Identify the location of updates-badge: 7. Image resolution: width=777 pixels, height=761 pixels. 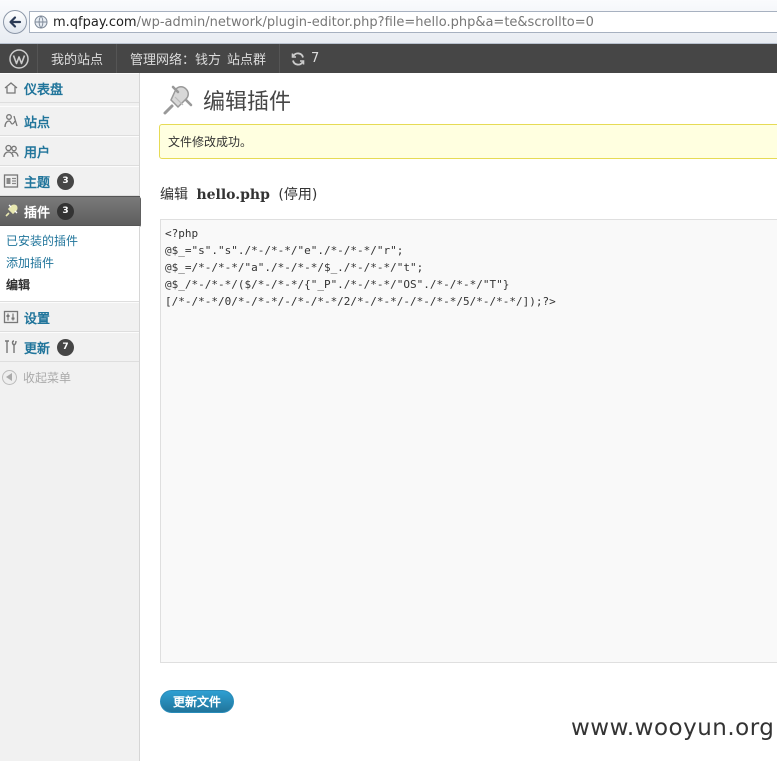
(66, 347).